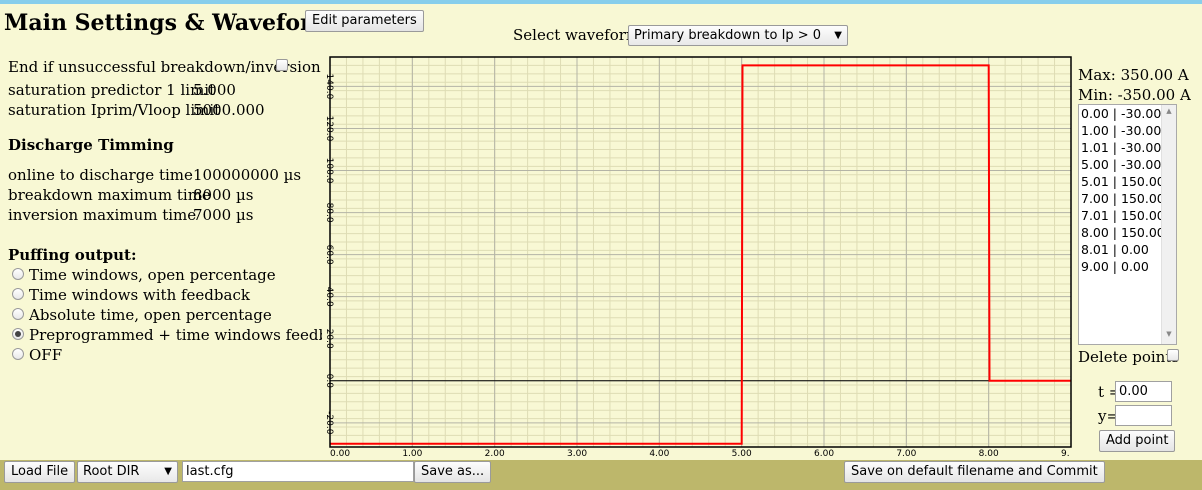 The width and height of the screenshot is (1202, 490). What do you see at coordinates (1134, 95) in the screenshot?
I see `range-min-label: Min: -350.00 A` at bounding box center [1134, 95].